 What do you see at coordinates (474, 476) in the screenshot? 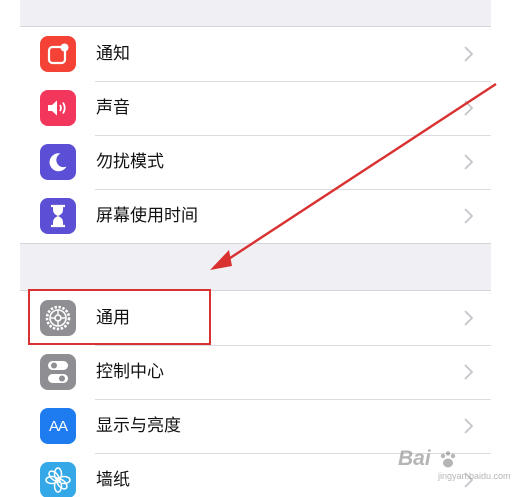
I see `watermark-subtext: jingyan.baidu.com` at bounding box center [474, 476].